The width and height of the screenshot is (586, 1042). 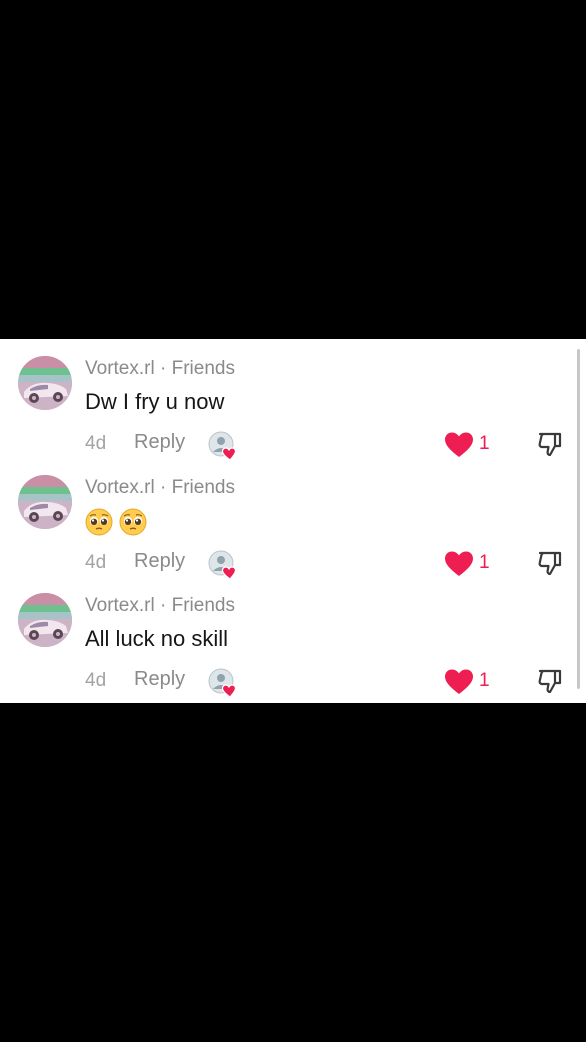 What do you see at coordinates (155, 401) in the screenshot?
I see `comment-text: Dw I fry u now` at bounding box center [155, 401].